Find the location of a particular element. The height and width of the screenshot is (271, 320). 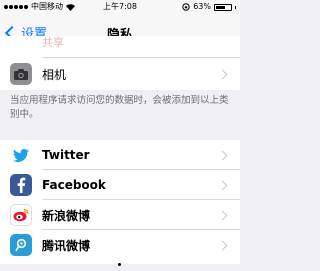

list-item-sina-weibo: 新浪微博 is located at coordinates (120, 215).